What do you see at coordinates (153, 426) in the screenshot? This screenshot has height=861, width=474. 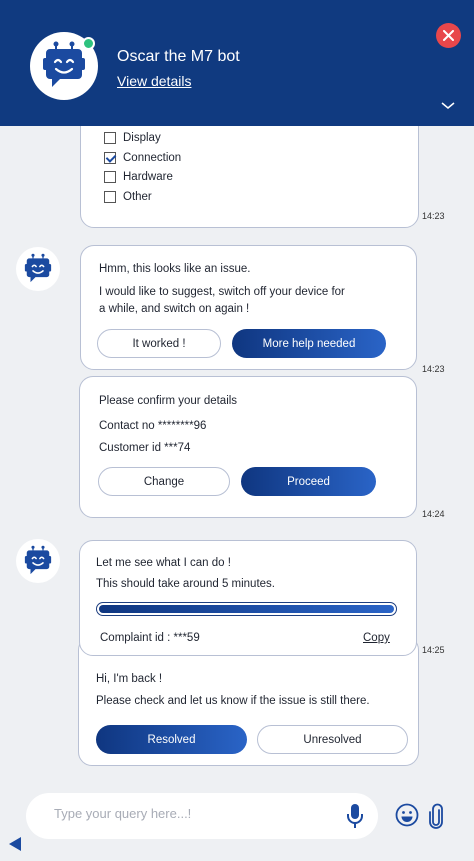 I see `contact-number: Contact no ********96` at bounding box center [153, 426].